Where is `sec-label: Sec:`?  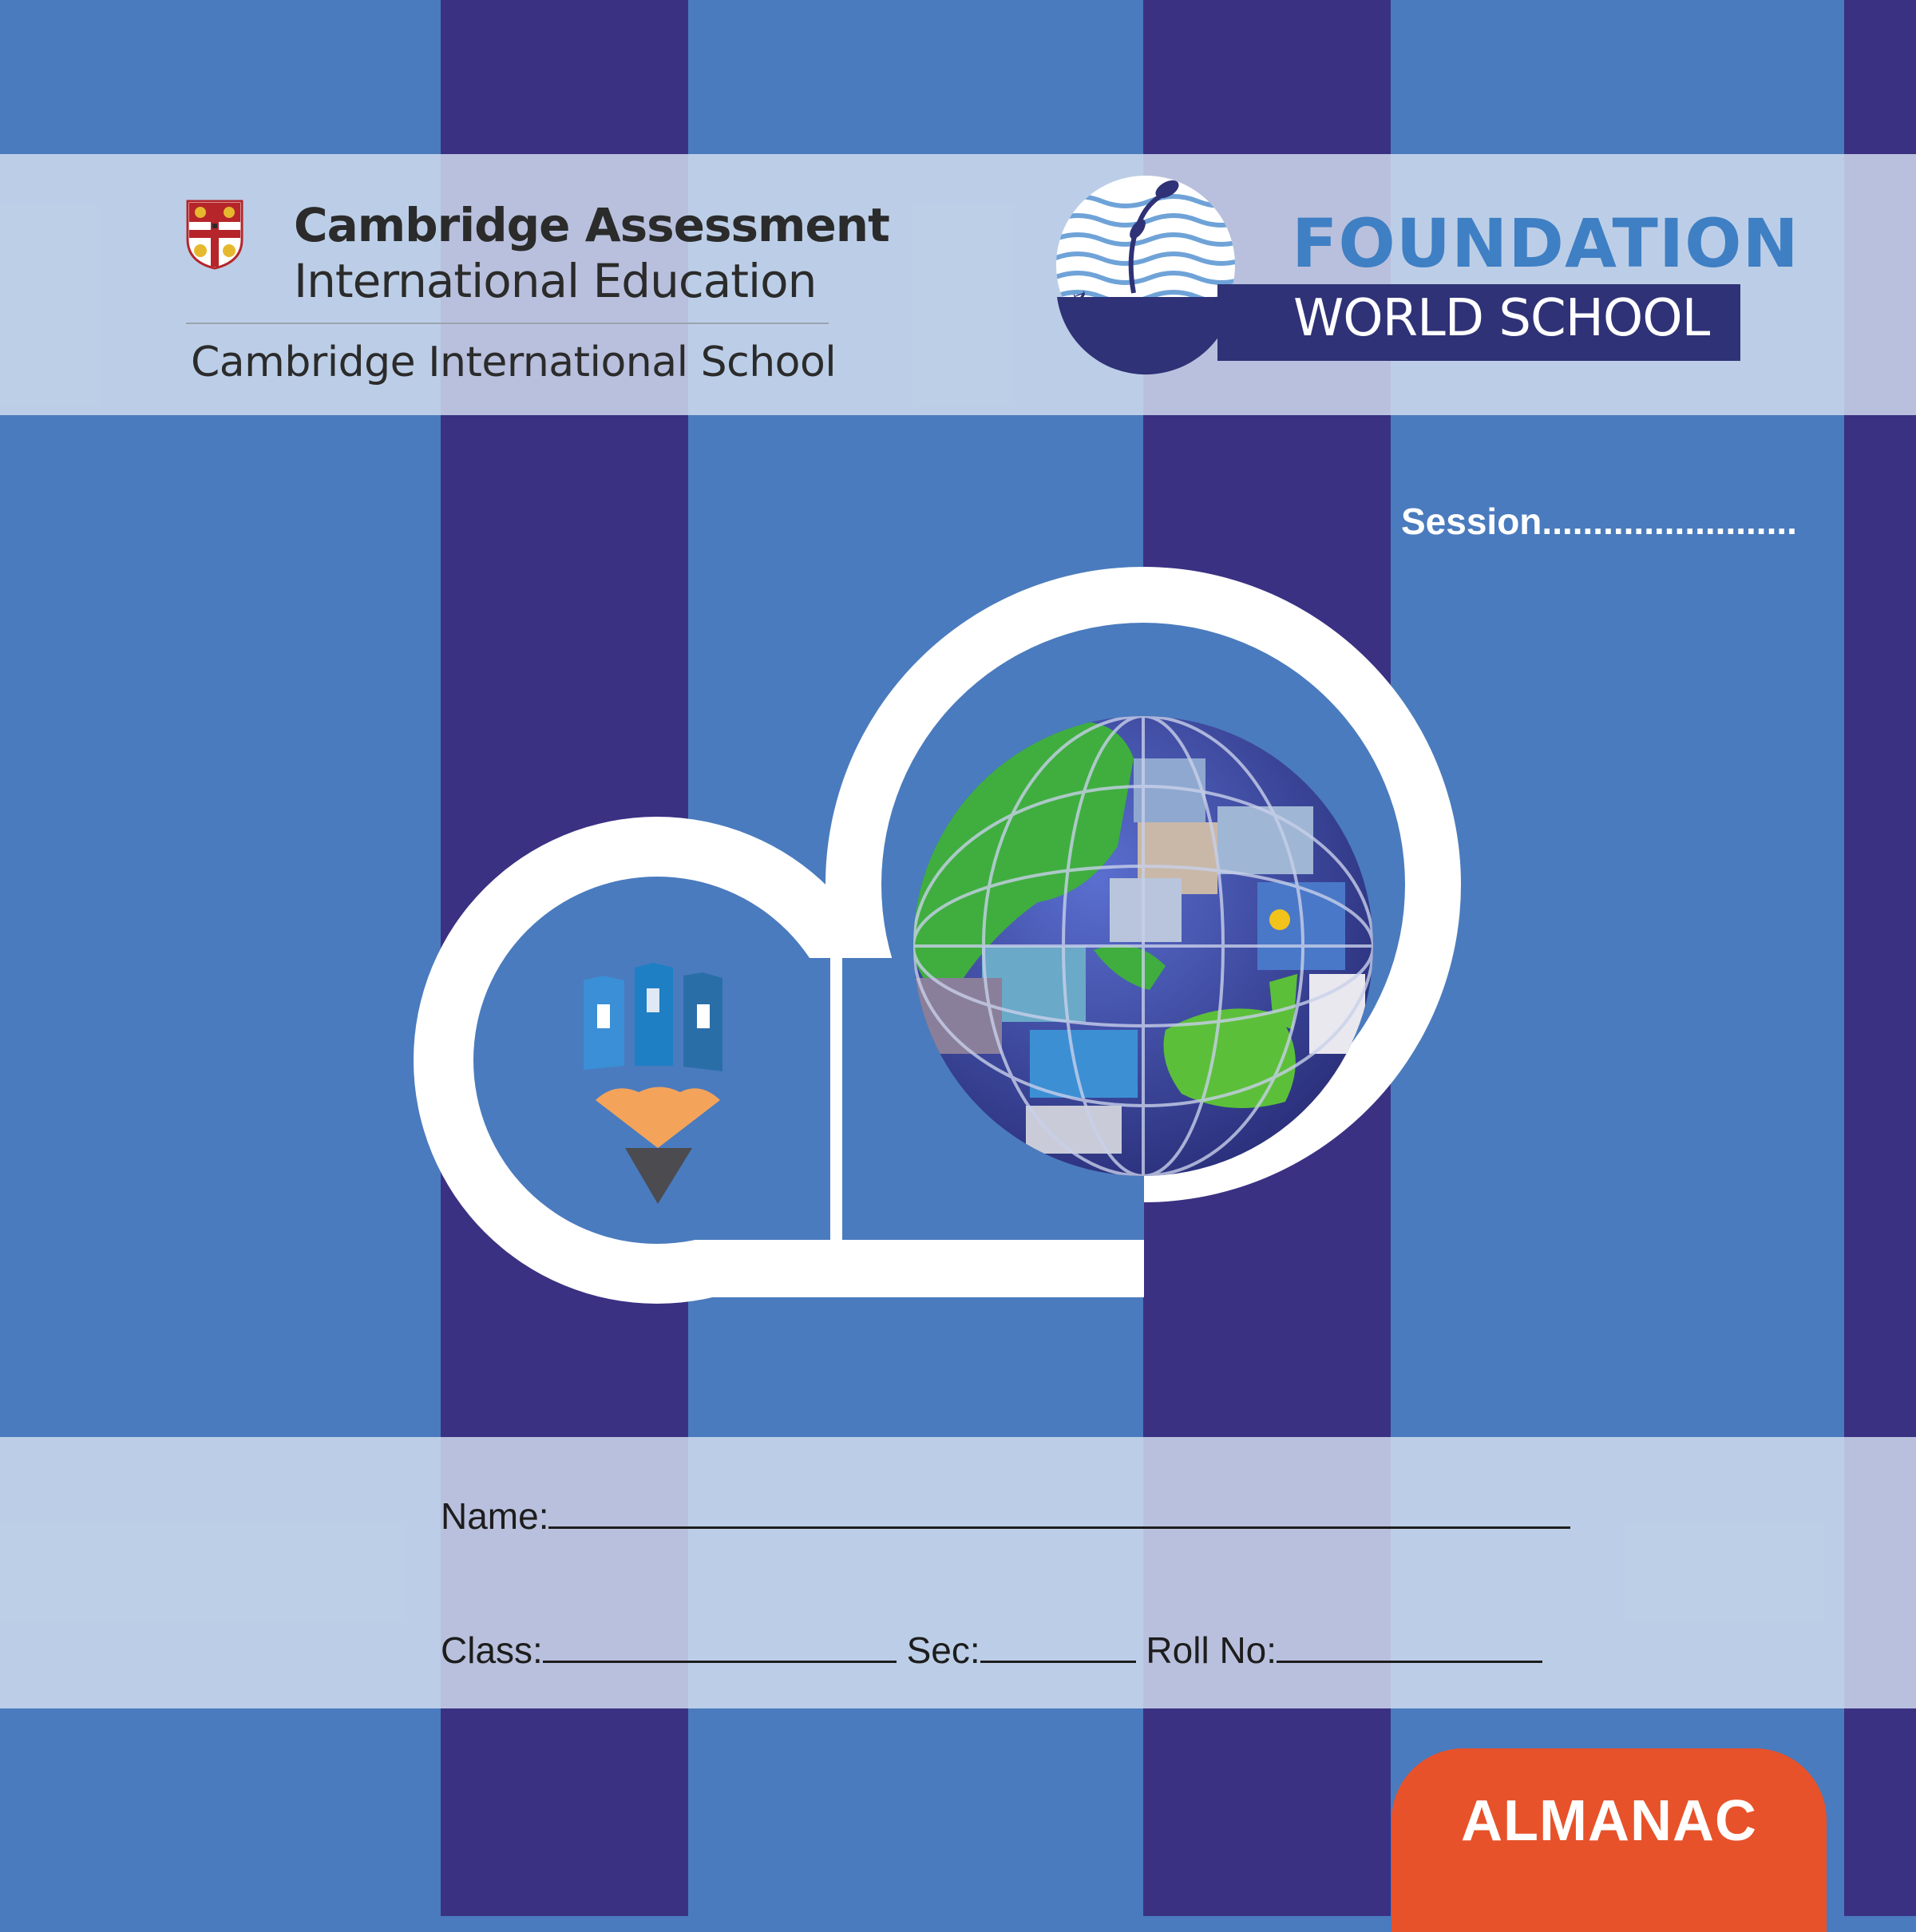
sec-label: Sec: is located at coordinates (943, 1650).